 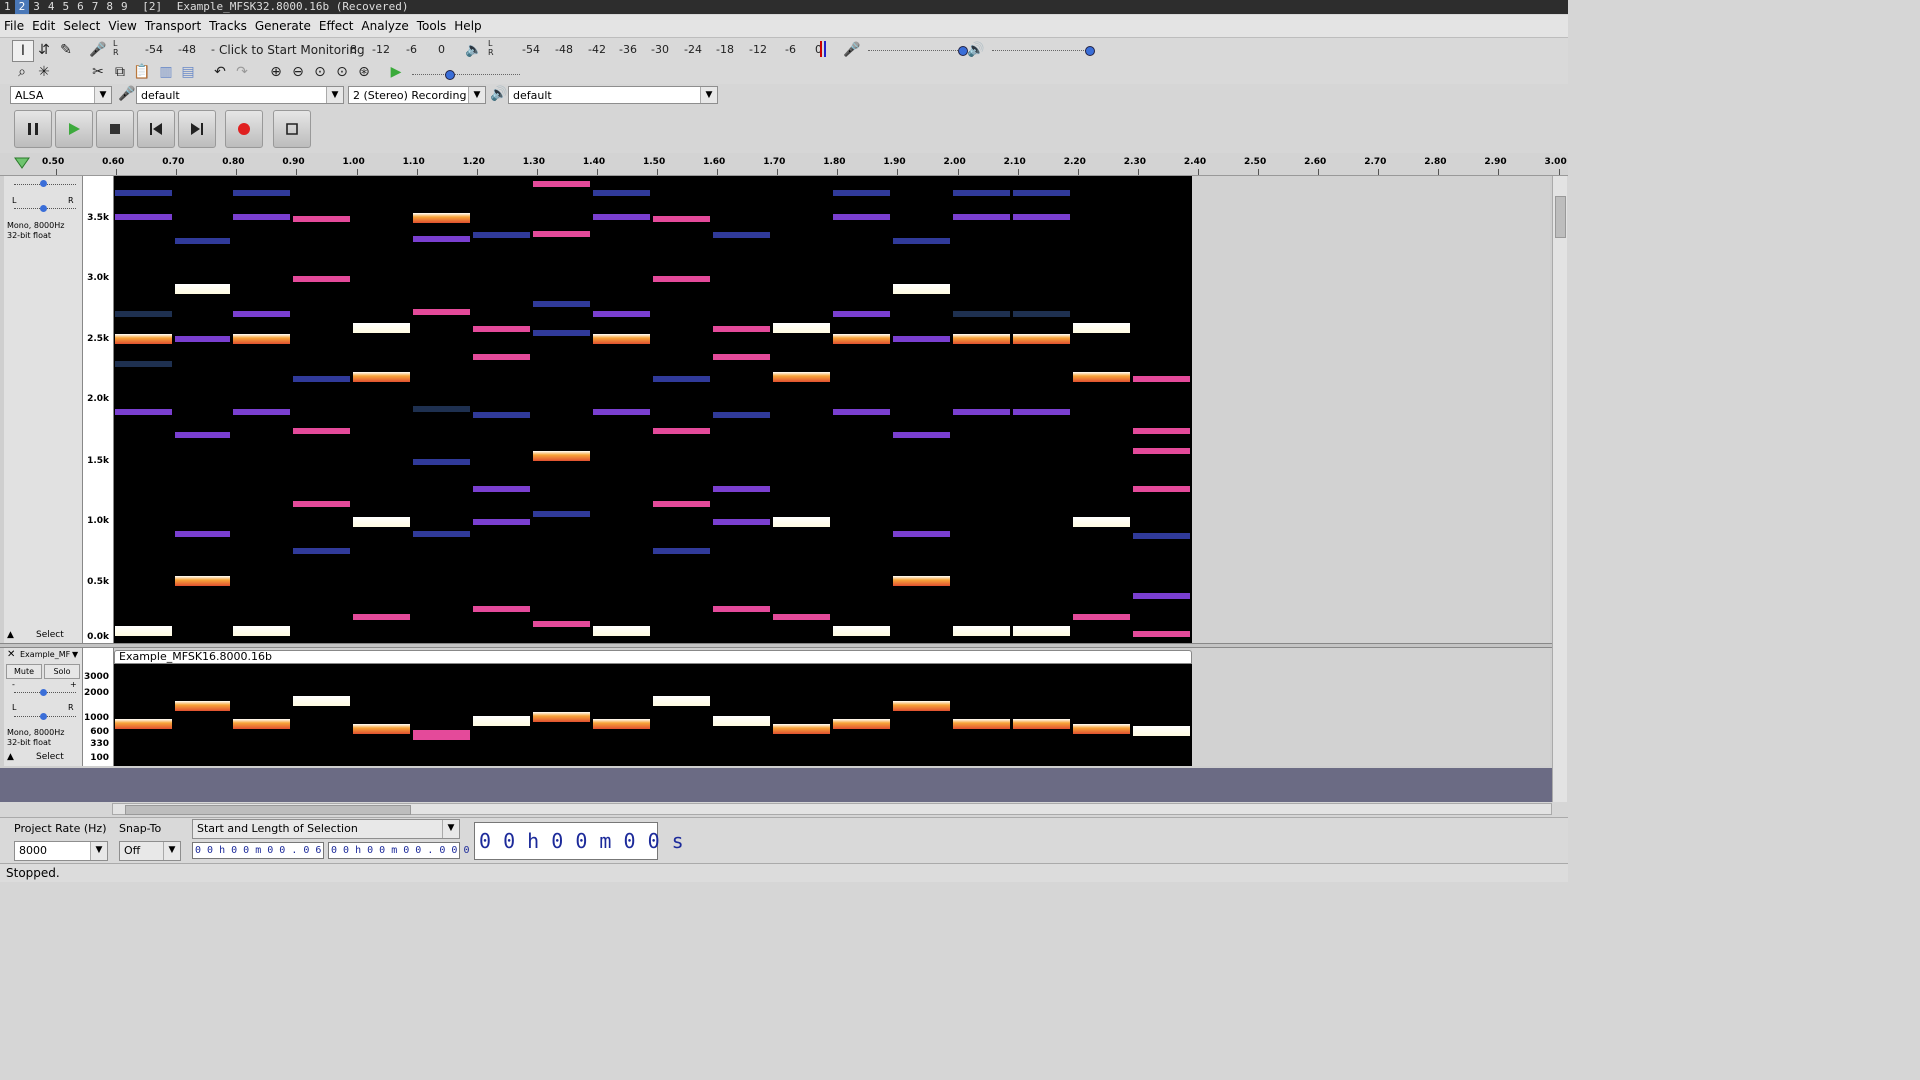 I want to click on skip-start-button, so click(x=156, y=129).